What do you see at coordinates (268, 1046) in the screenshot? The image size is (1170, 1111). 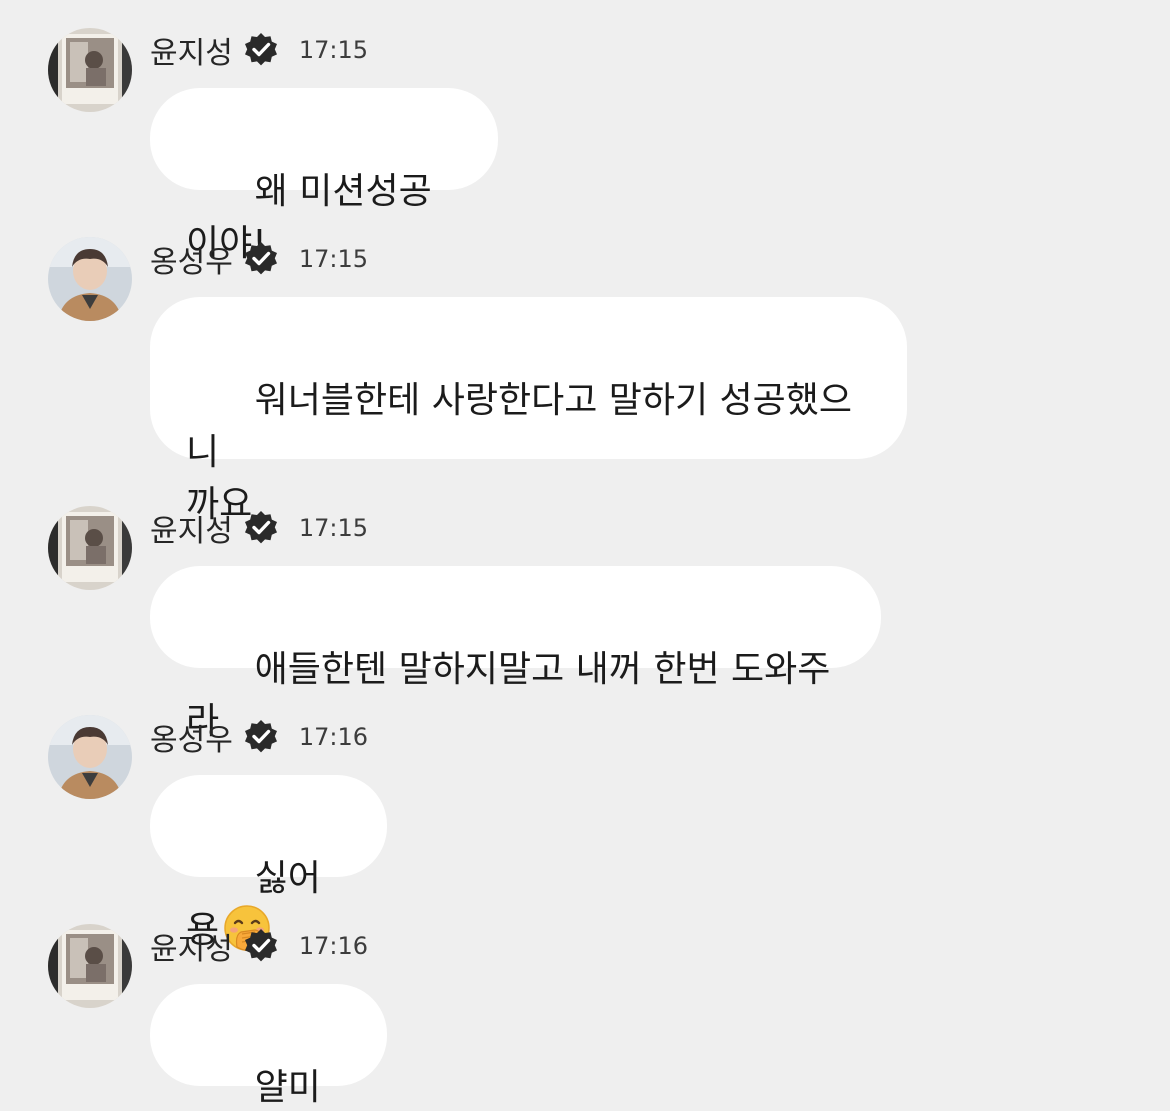 I see `message-bubble: 얄미옹` at bounding box center [268, 1046].